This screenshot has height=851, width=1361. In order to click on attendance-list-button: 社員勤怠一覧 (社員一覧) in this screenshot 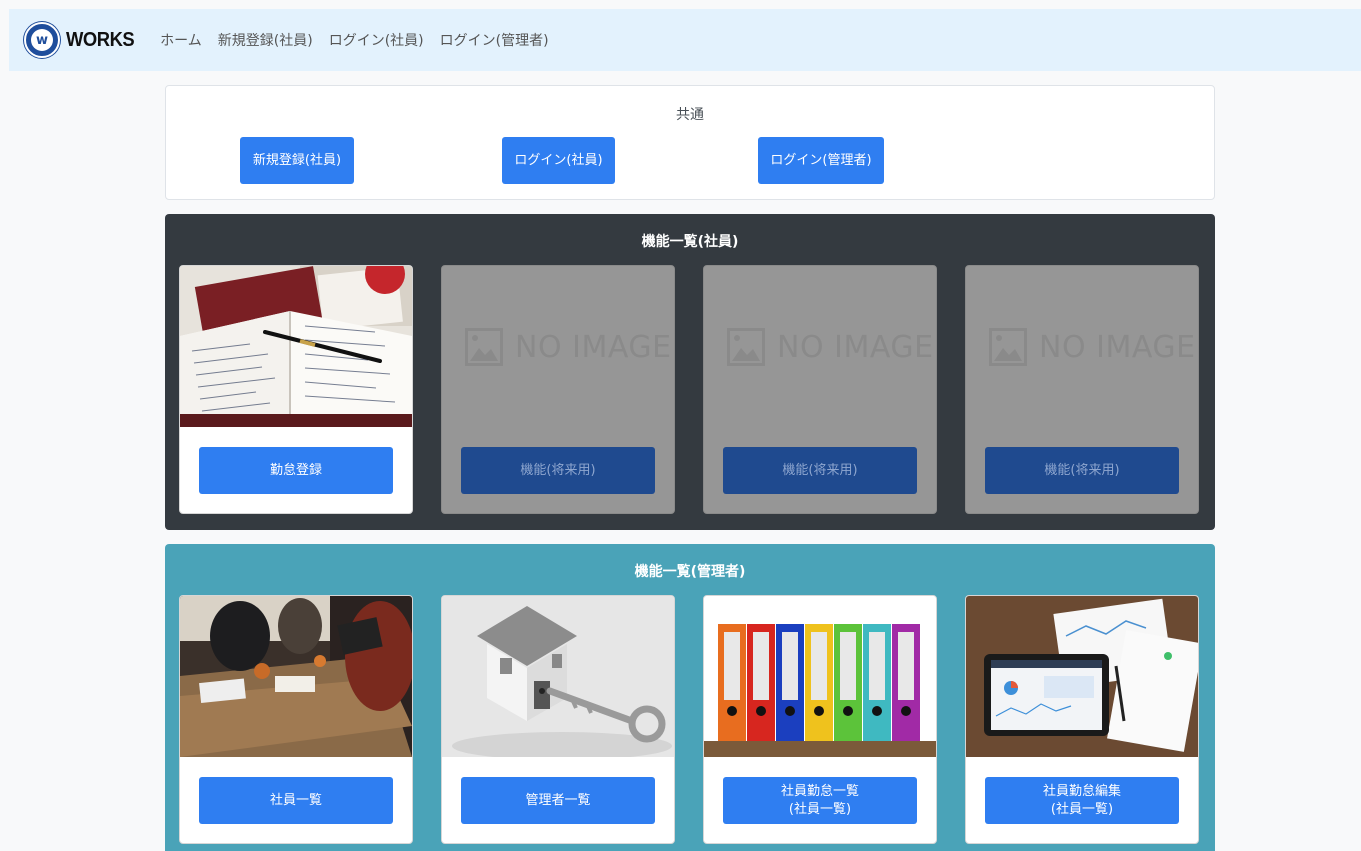, I will do `click(820, 800)`.